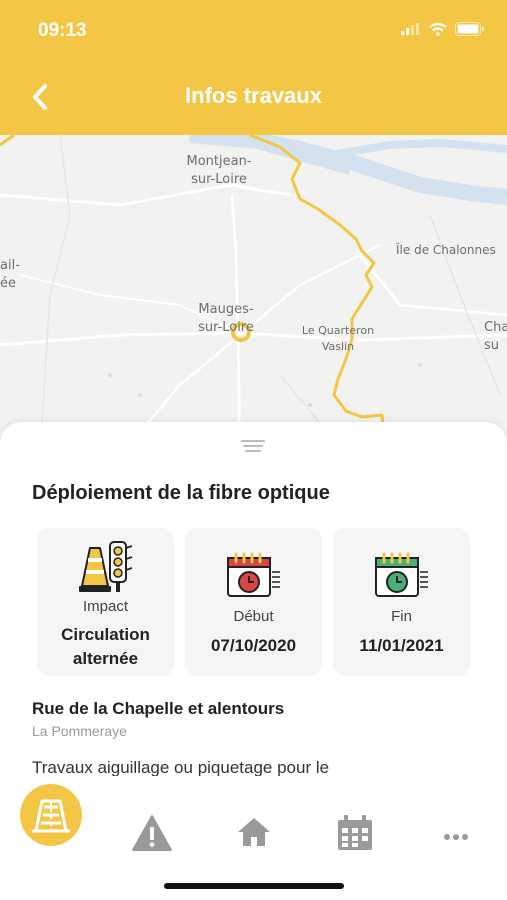 This screenshot has width=507, height=900. I want to click on sheet-handle, so click(254, 448).